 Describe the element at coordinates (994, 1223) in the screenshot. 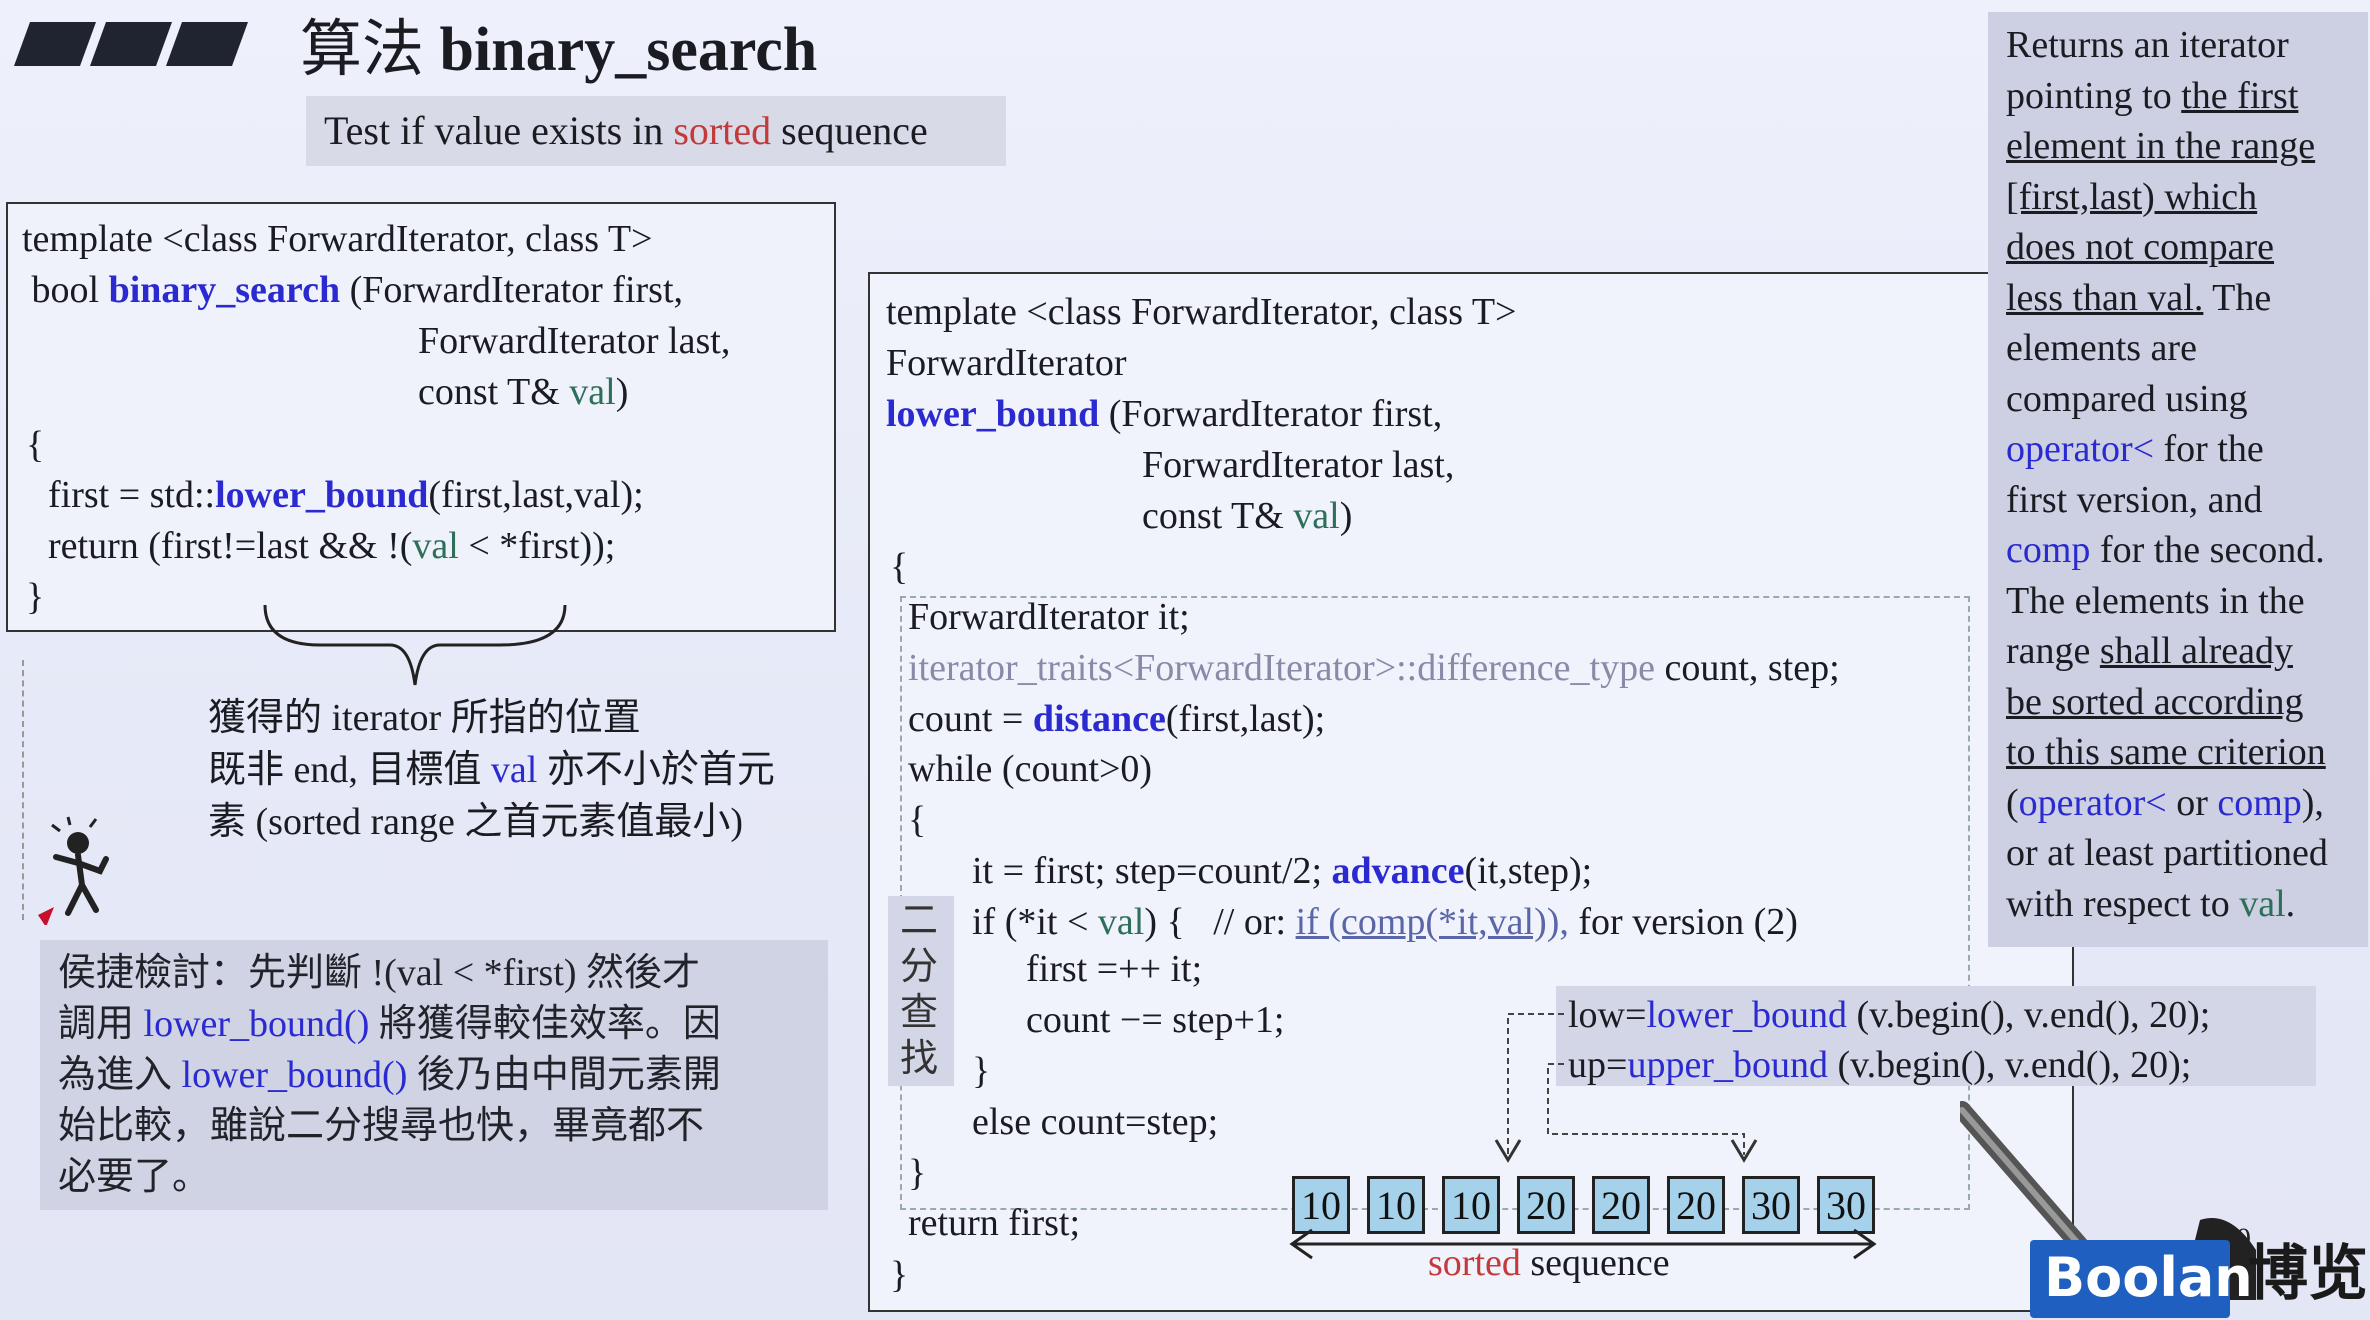

I see `code-line: return first;` at that location.